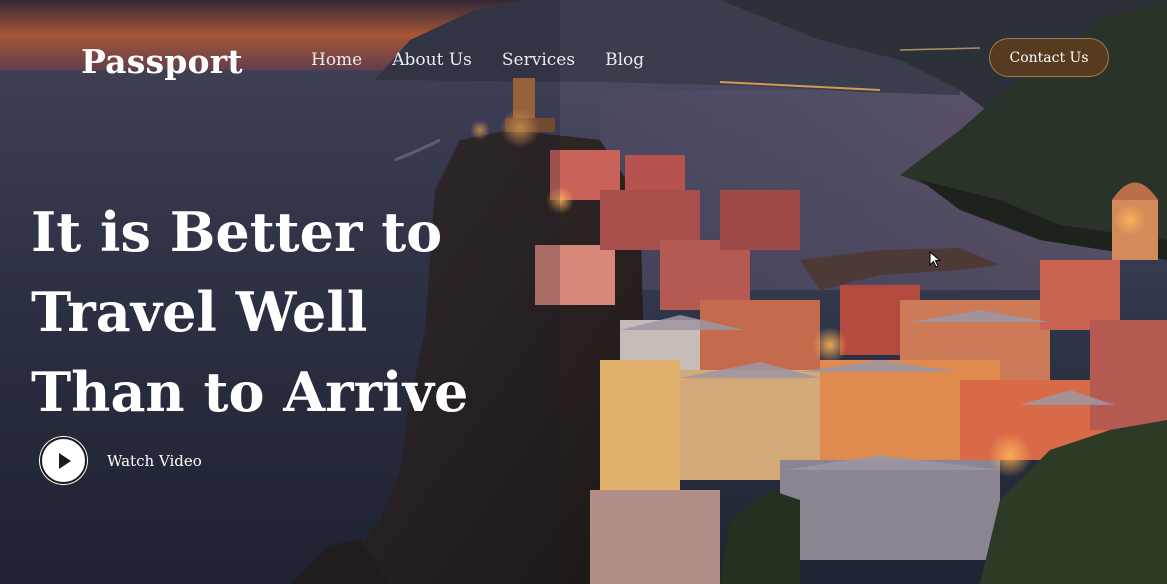 The width and height of the screenshot is (1167, 584). Describe the element at coordinates (237, 232) in the screenshot. I see `hero-headline-line: It is Better to` at that location.